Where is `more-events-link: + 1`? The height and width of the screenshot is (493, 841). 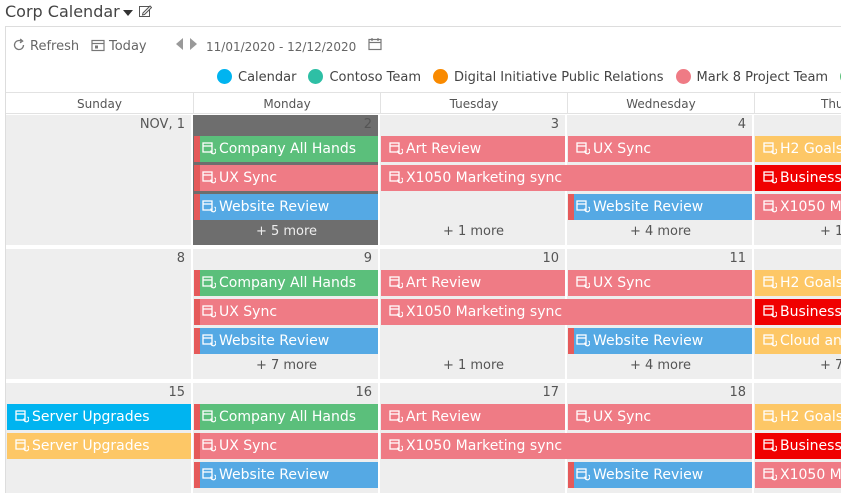 more-events-link: + 1 is located at coordinates (797, 232).